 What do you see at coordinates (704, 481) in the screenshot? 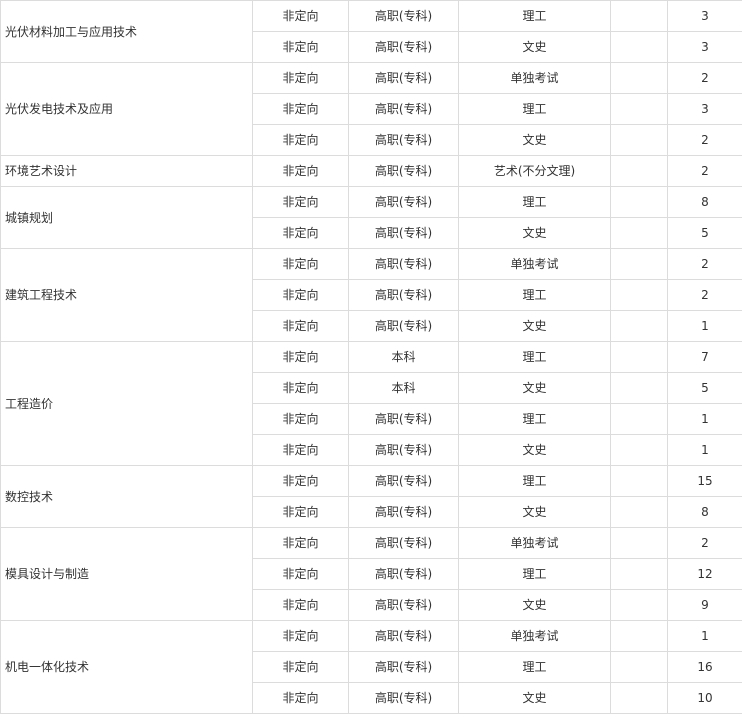
I see `enrollment-count-cell: 15` at bounding box center [704, 481].